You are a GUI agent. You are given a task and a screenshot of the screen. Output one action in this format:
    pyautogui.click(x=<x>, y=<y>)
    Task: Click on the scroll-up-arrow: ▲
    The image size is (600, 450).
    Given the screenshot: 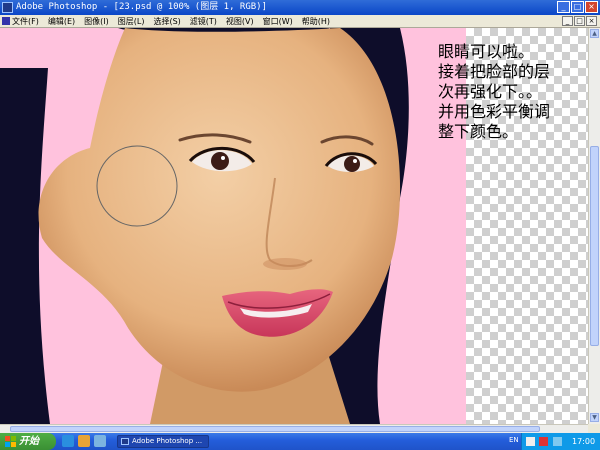 What is the action you would take?
    pyautogui.click(x=594, y=33)
    